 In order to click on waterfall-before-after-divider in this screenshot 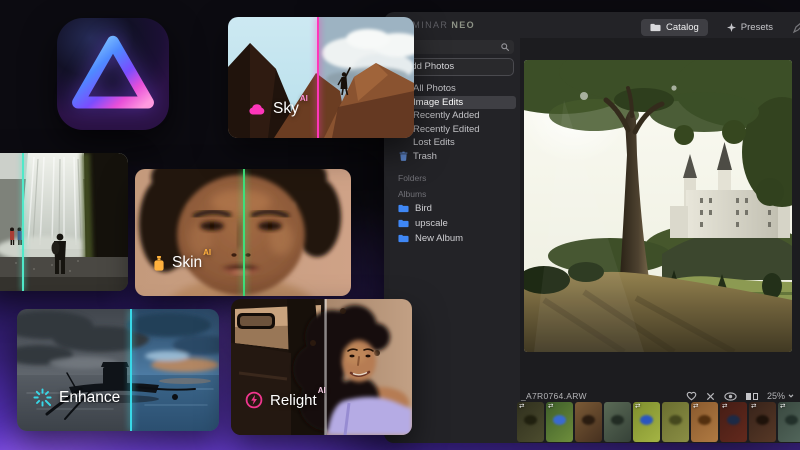, I will do `click(23, 222)`.